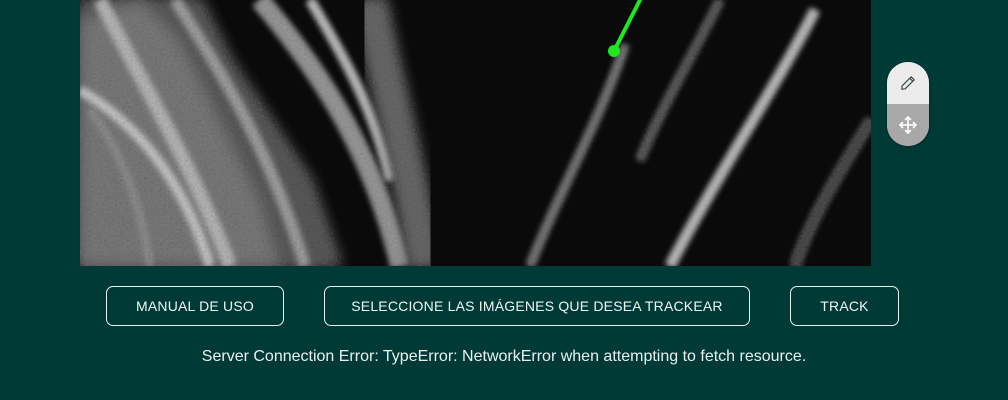  I want to click on move-icon, so click(908, 125).